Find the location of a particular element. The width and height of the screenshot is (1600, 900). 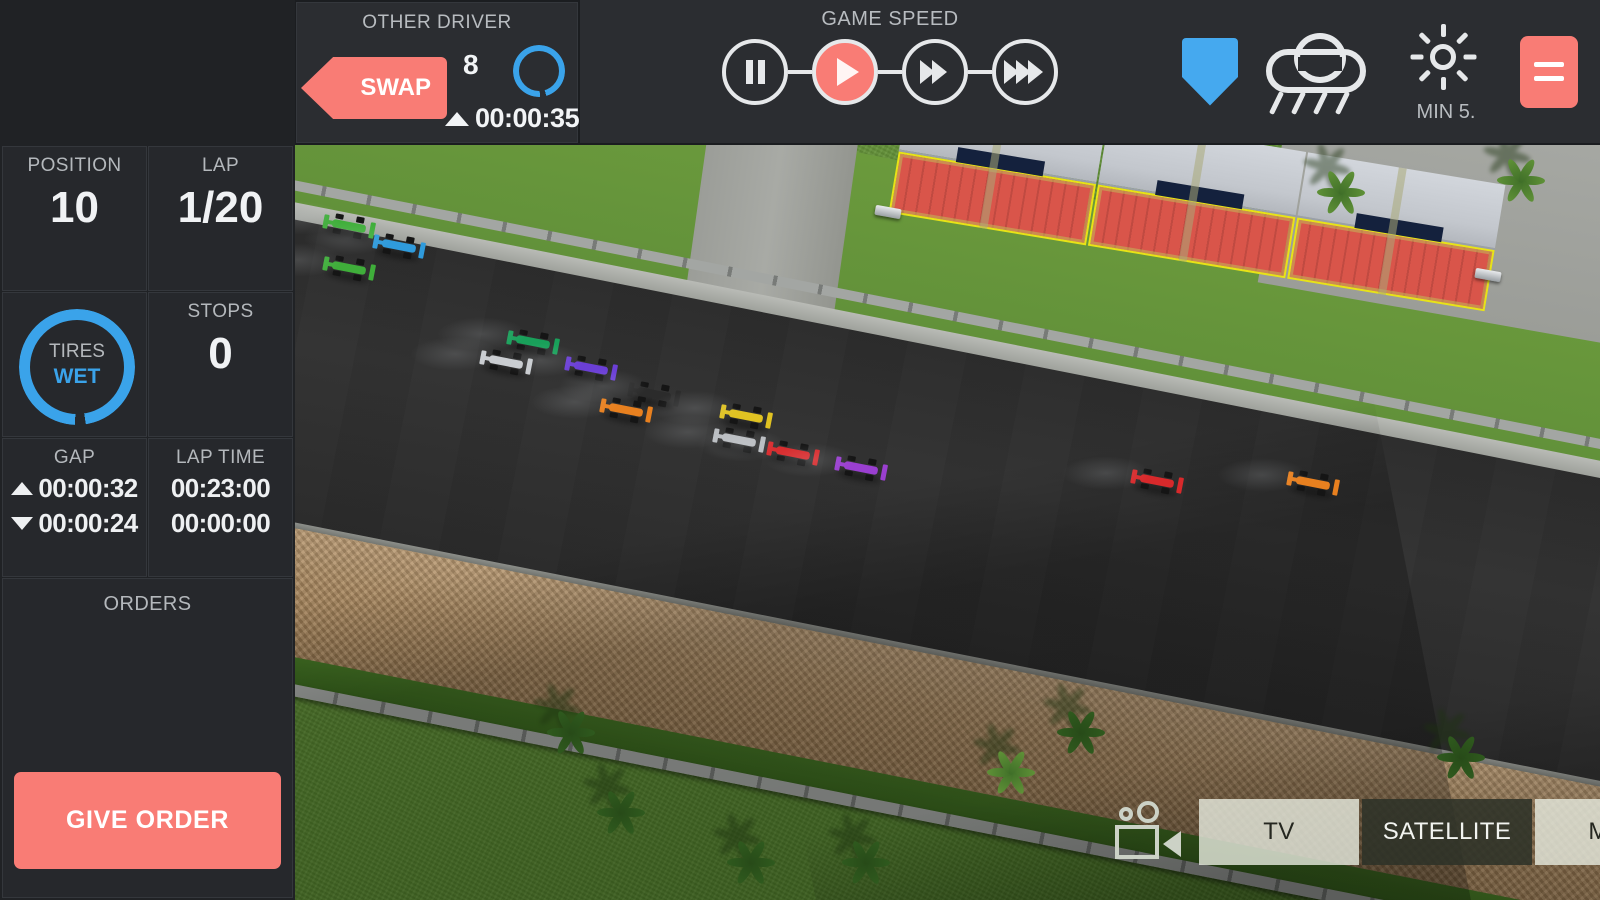

tire-wear-ring-icon is located at coordinates (539, 71).